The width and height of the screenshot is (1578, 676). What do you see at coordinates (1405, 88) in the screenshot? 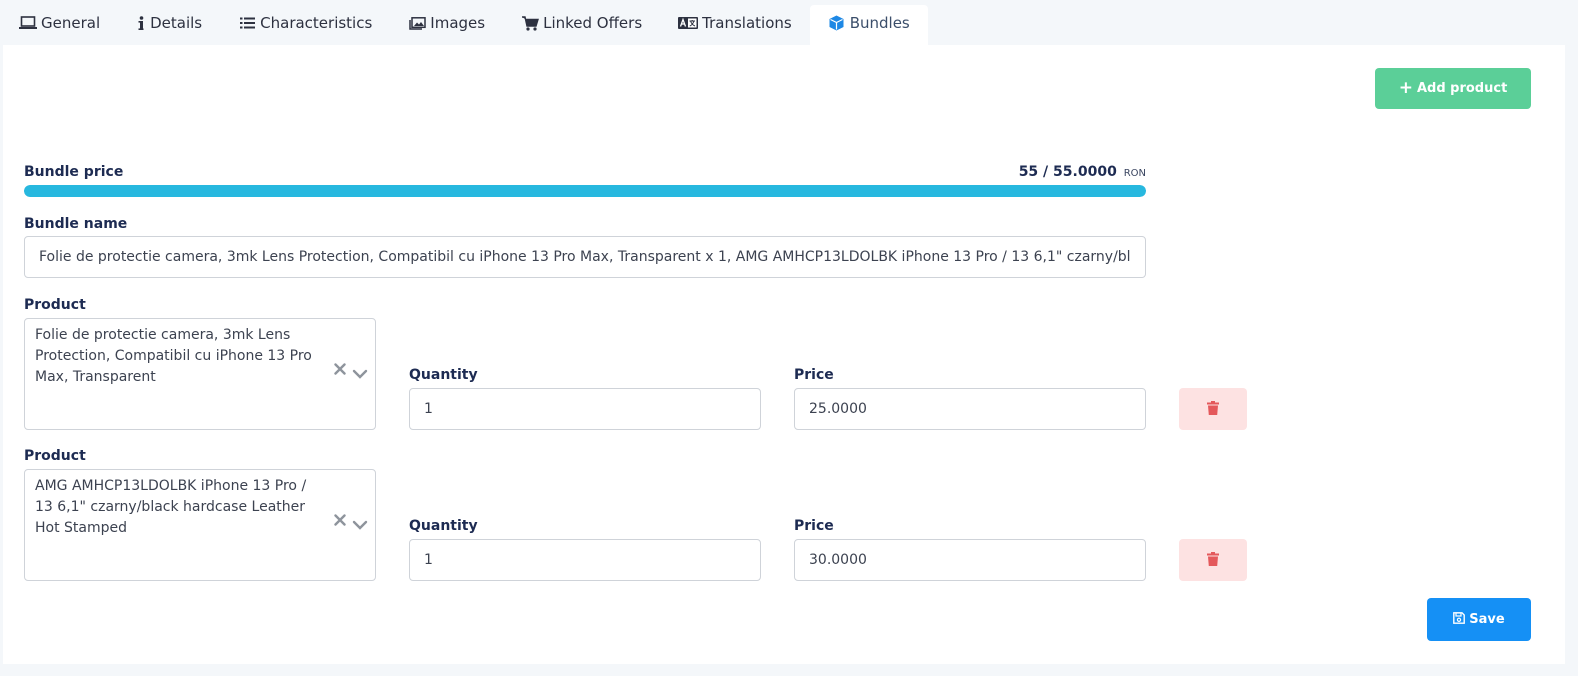
I see `plus-icon: +` at bounding box center [1405, 88].